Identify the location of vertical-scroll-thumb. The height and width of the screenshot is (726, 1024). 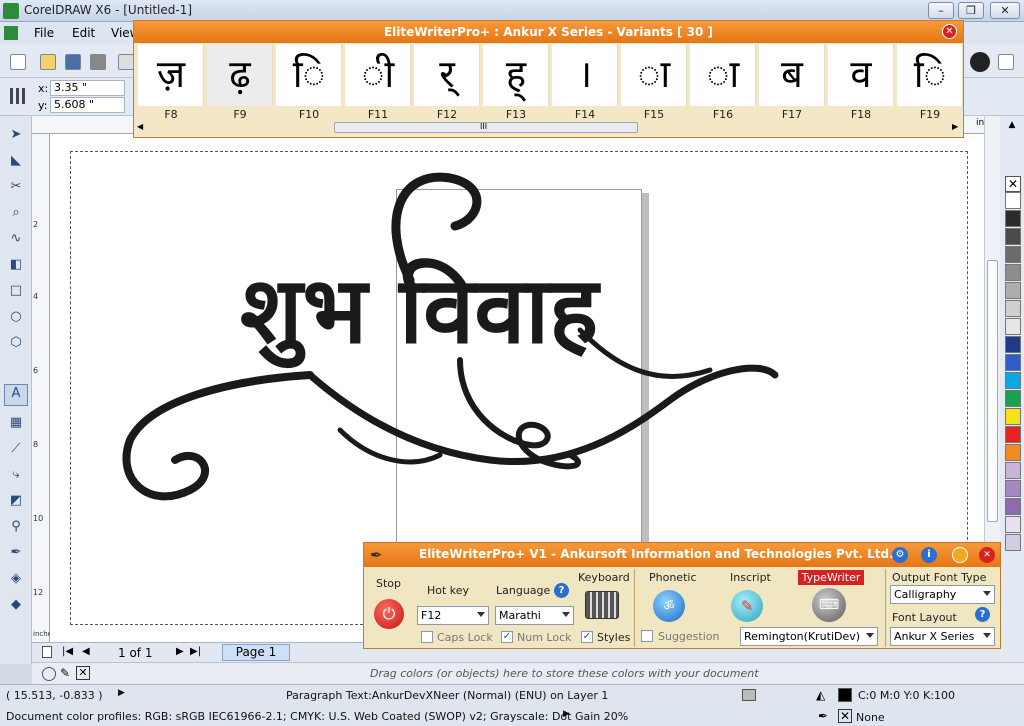
(992, 391).